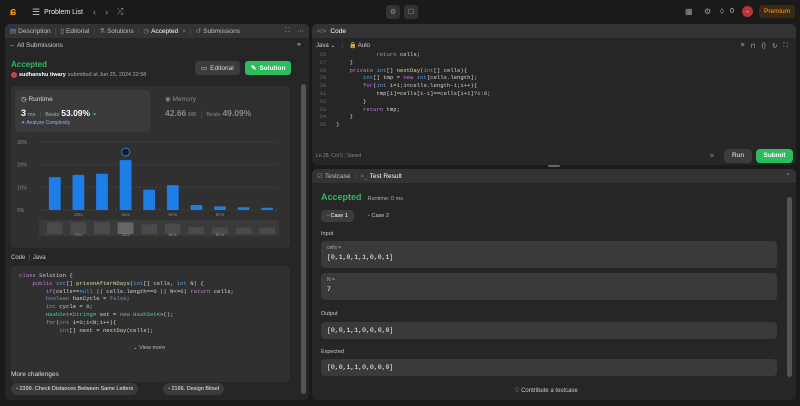 Image resolution: width=800 pixels, height=406 pixels. What do you see at coordinates (36, 12) in the screenshot?
I see `problem-list-icon: ☰` at bounding box center [36, 12].